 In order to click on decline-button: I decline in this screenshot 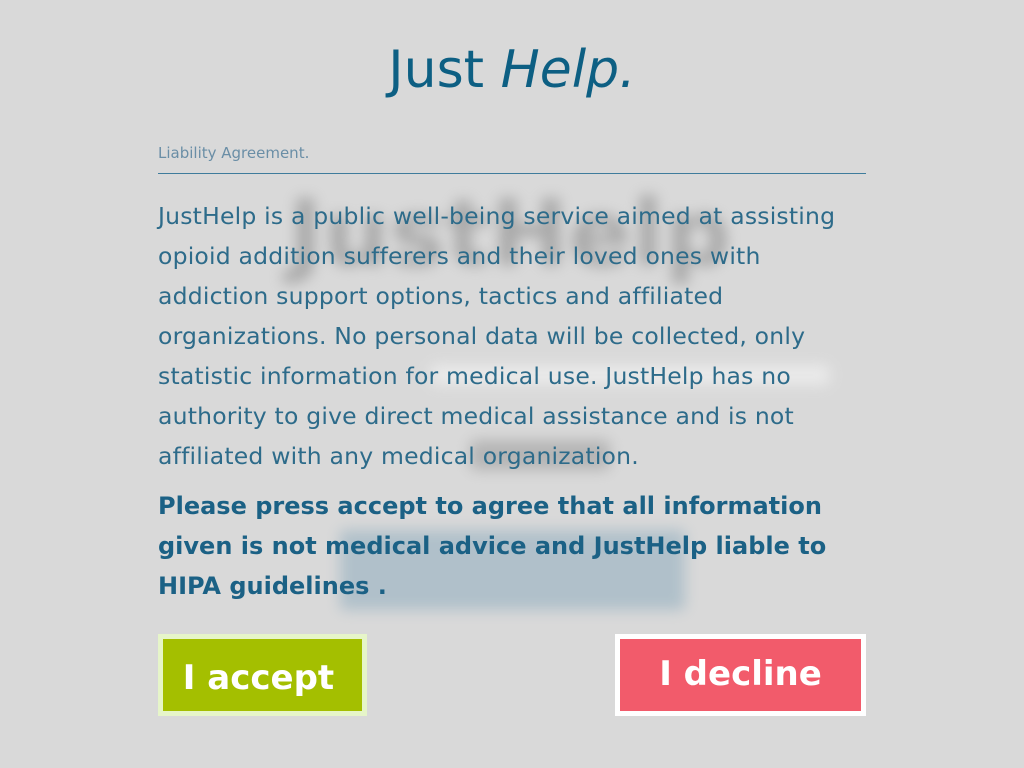, I will do `click(740, 675)`.